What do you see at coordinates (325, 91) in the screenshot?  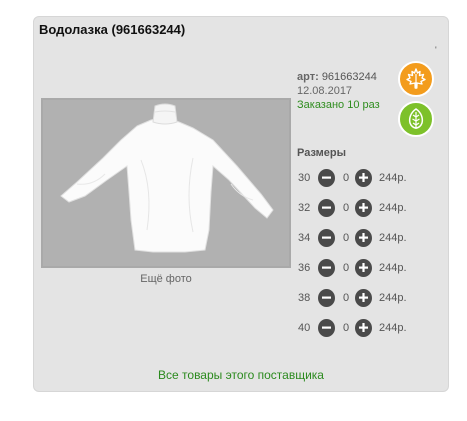 I see `product-date: 12.08.2017` at bounding box center [325, 91].